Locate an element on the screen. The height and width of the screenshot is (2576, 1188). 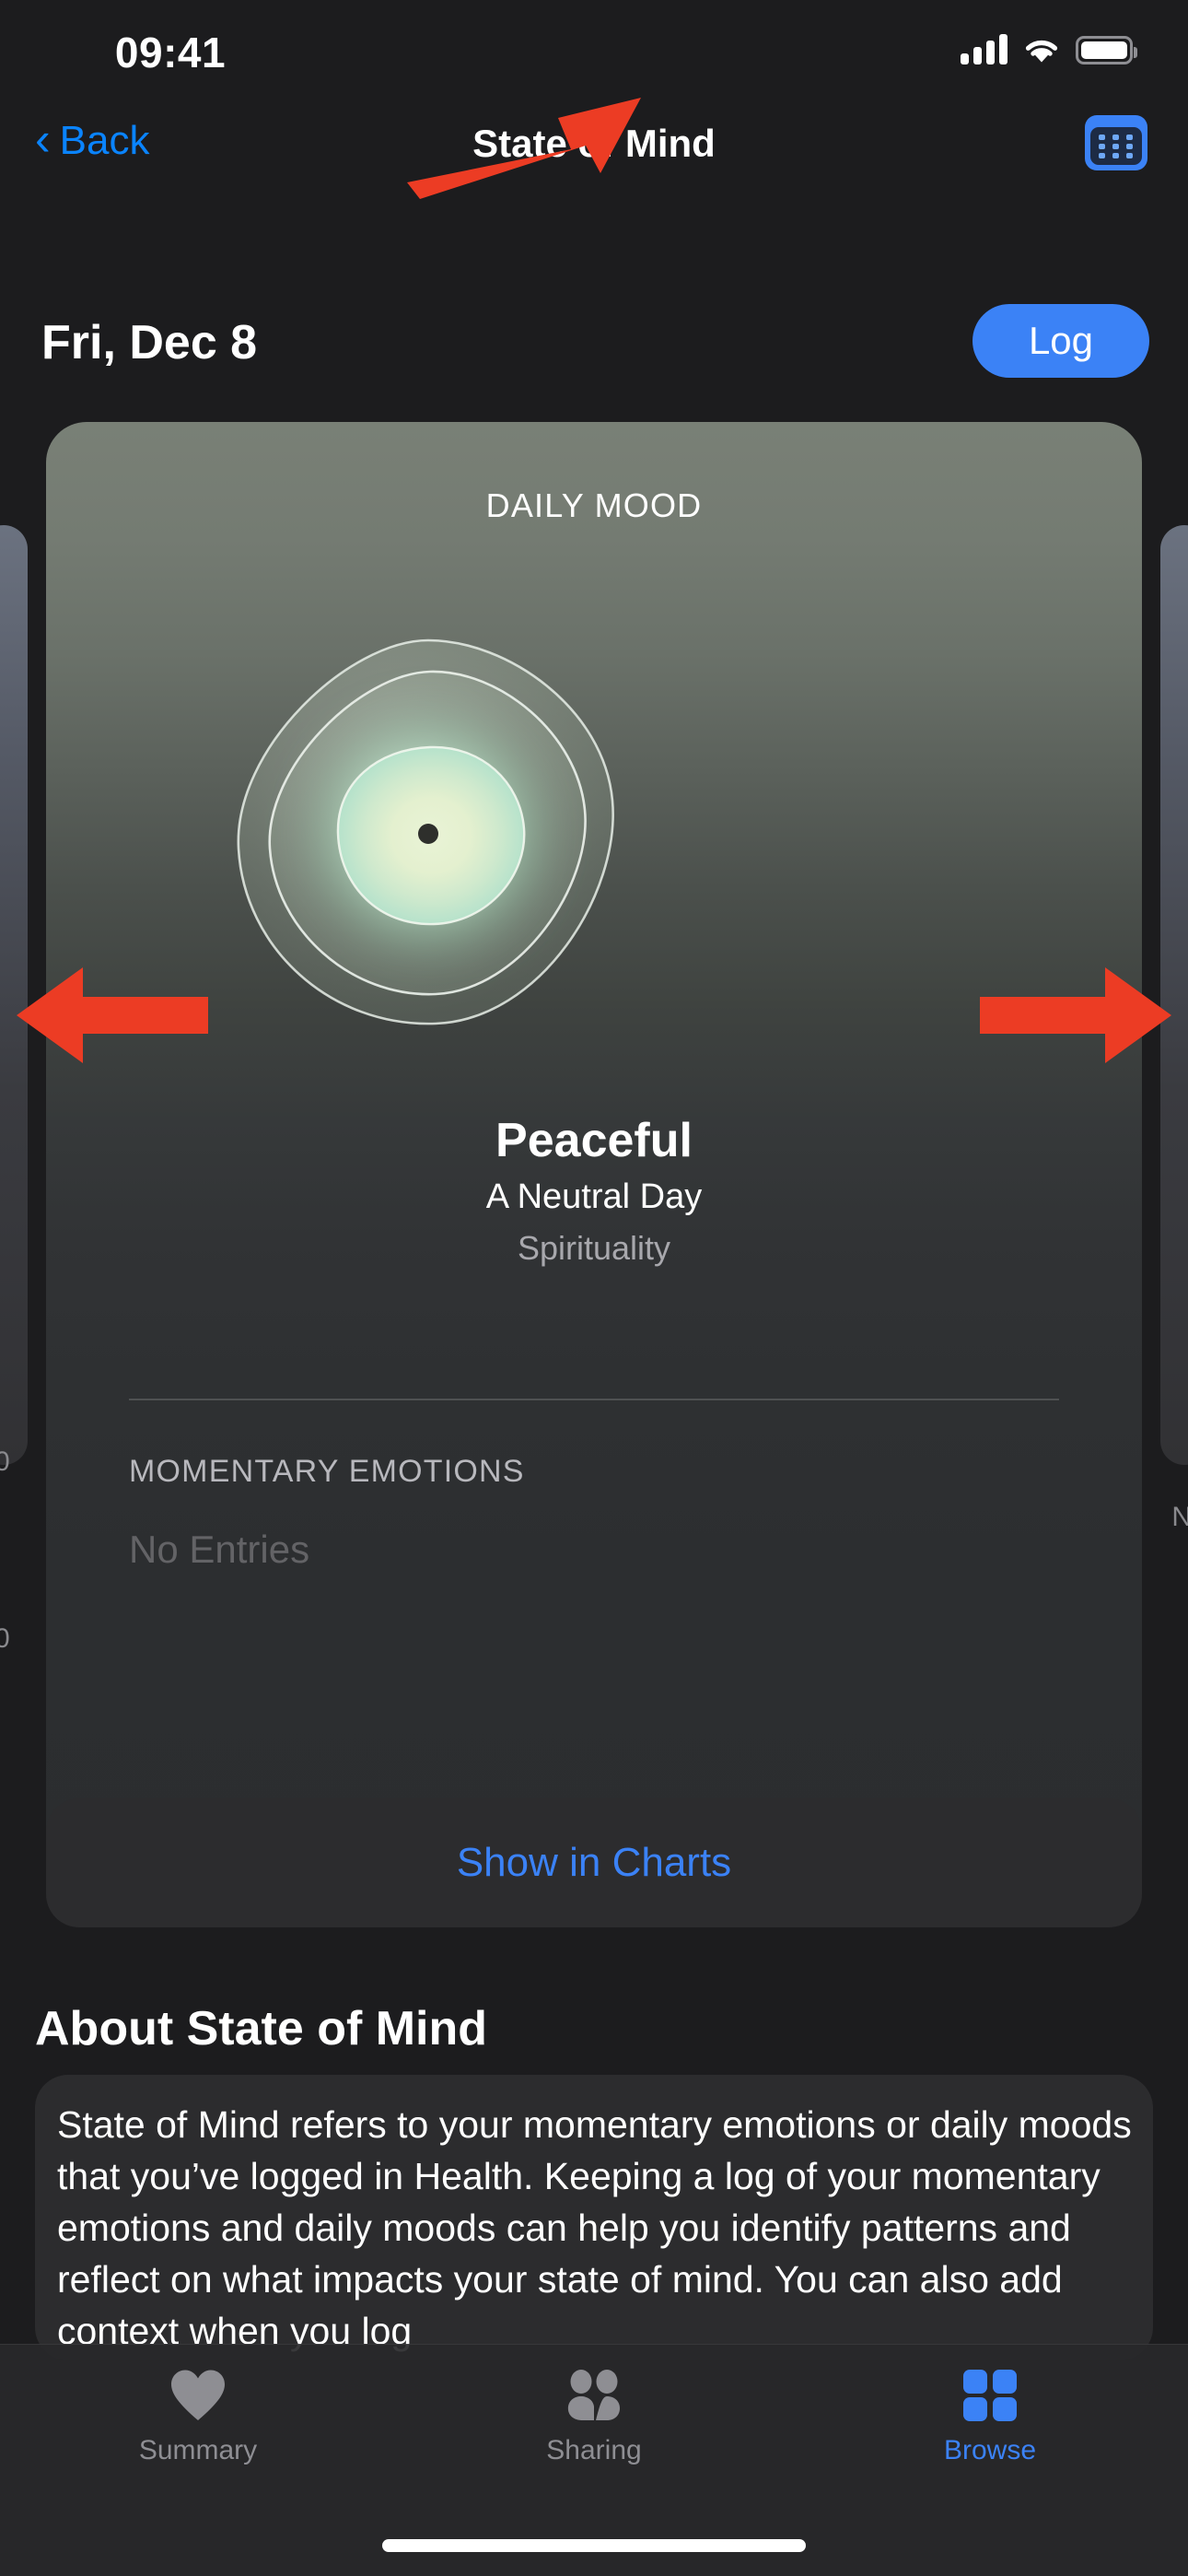
peek-left-text-top: 0 is located at coordinates (5, 1461).